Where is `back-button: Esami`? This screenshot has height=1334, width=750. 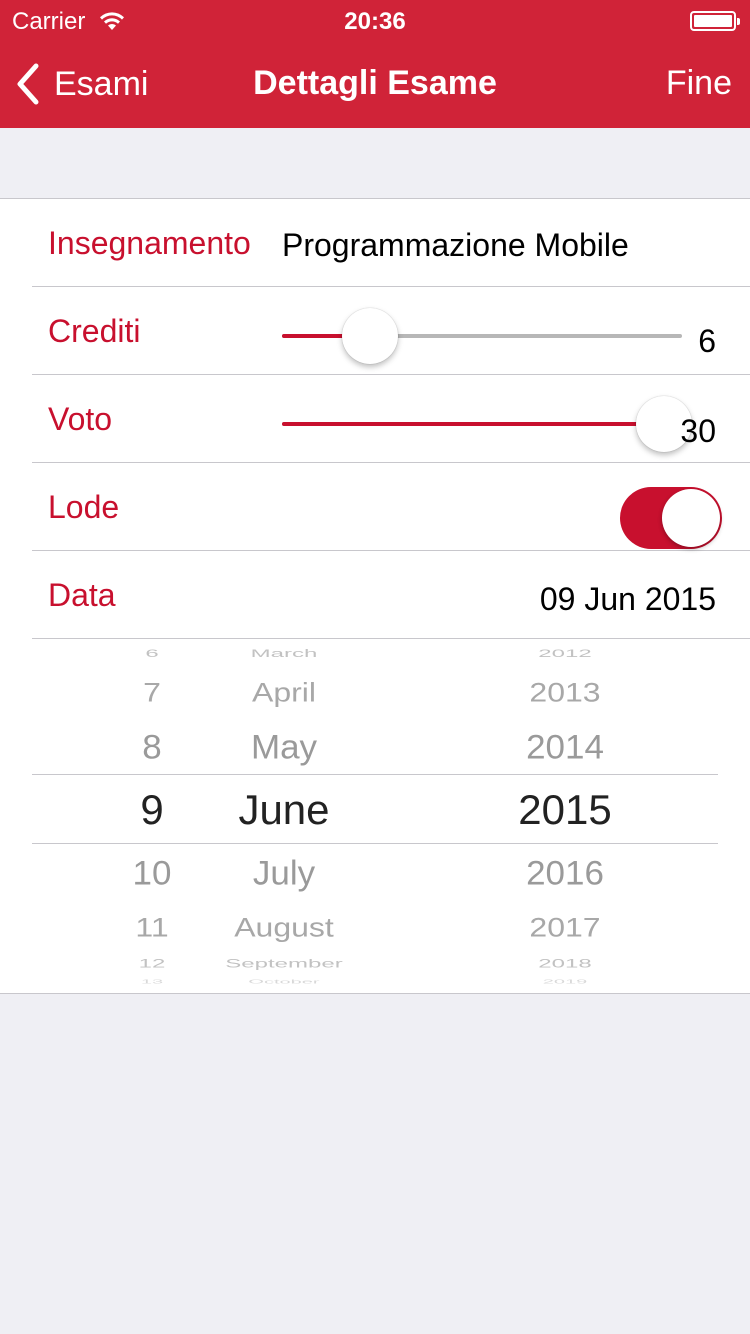 back-button: Esami is located at coordinates (81, 84).